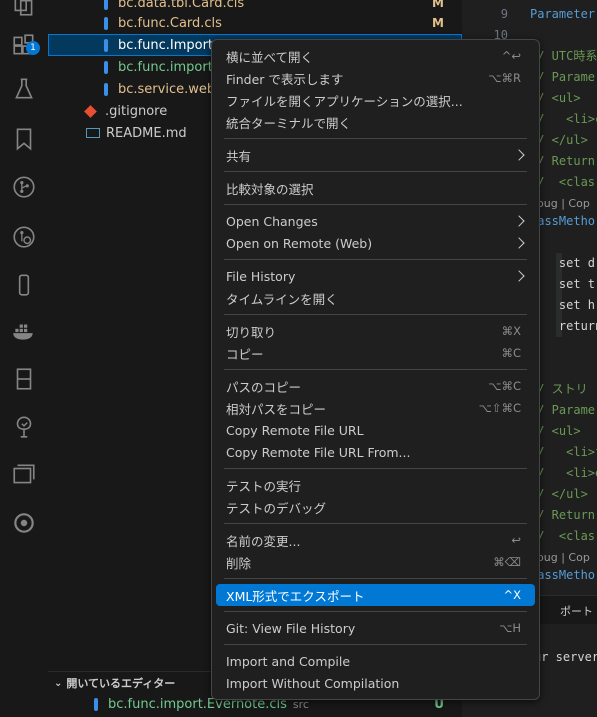 This screenshot has height=717, width=597. I want to click on menu-item-label: 削除, so click(239, 563).